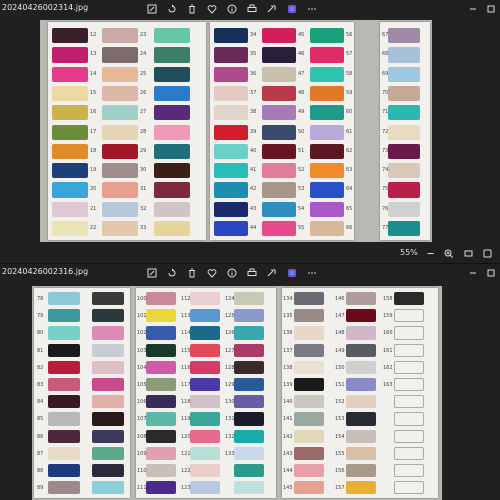  Describe the element at coordinates (40, 453) in the screenshot. I see `swatch-number: 87` at that location.